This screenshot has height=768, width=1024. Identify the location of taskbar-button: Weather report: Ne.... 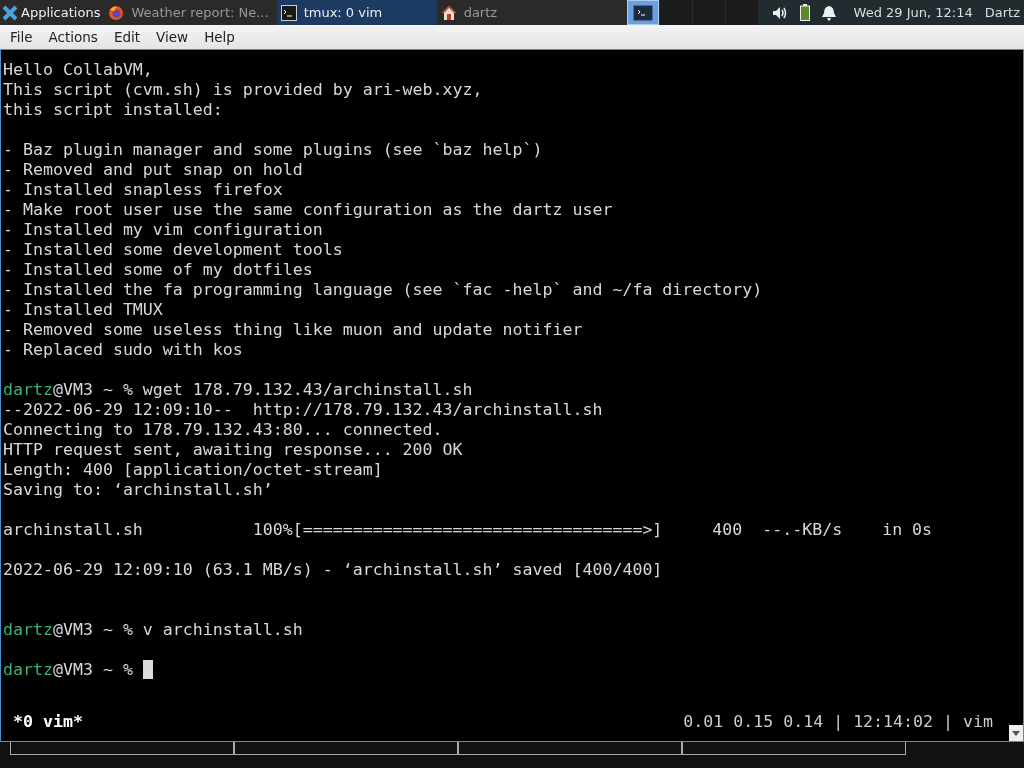
(190, 12).